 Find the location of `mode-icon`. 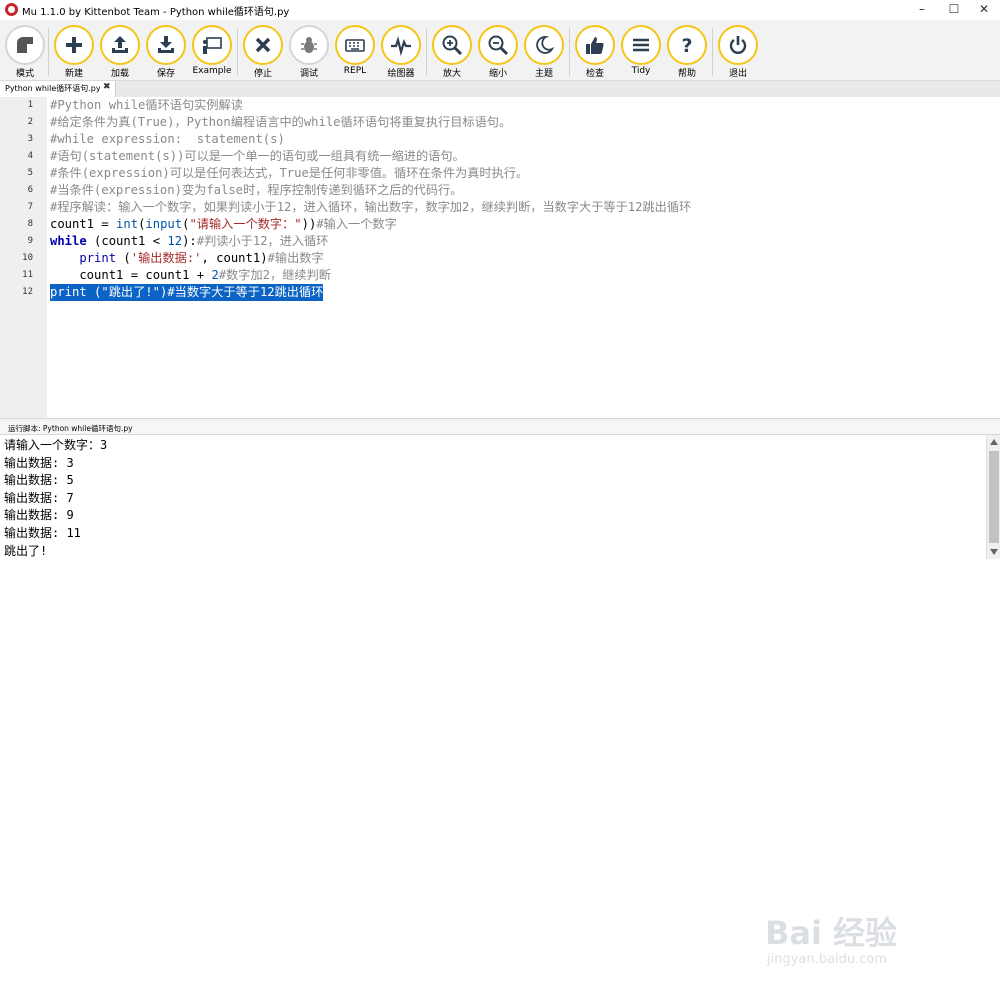

mode-icon is located at coordinates (25, 45).